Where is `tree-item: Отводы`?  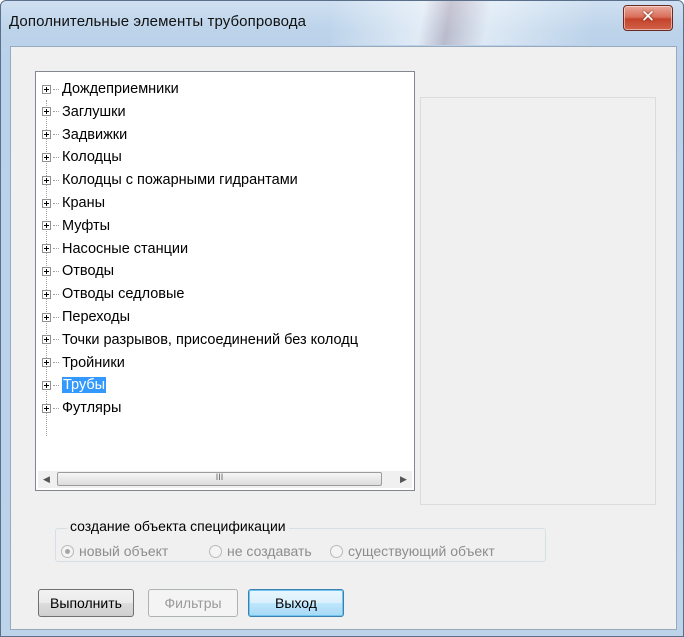 tree-item: Отводы is located at coordinates (78, 271).